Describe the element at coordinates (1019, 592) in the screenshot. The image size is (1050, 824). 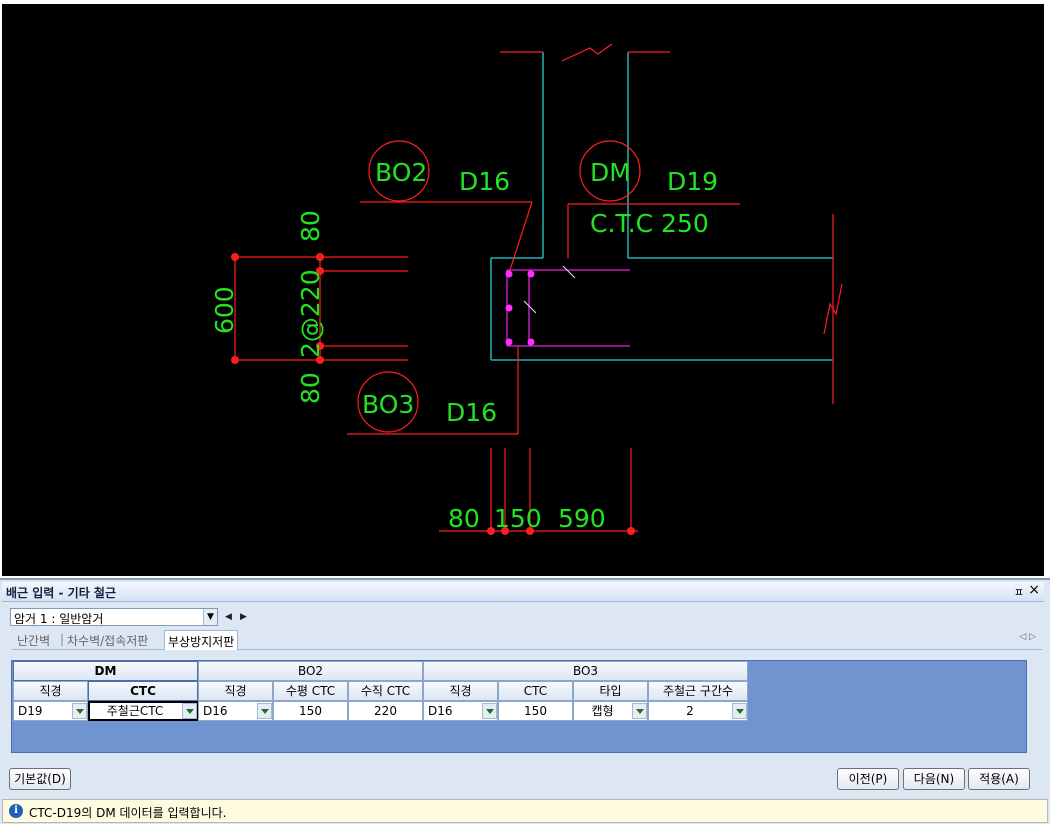
I see `pin-icon: ㅍ` at that location.